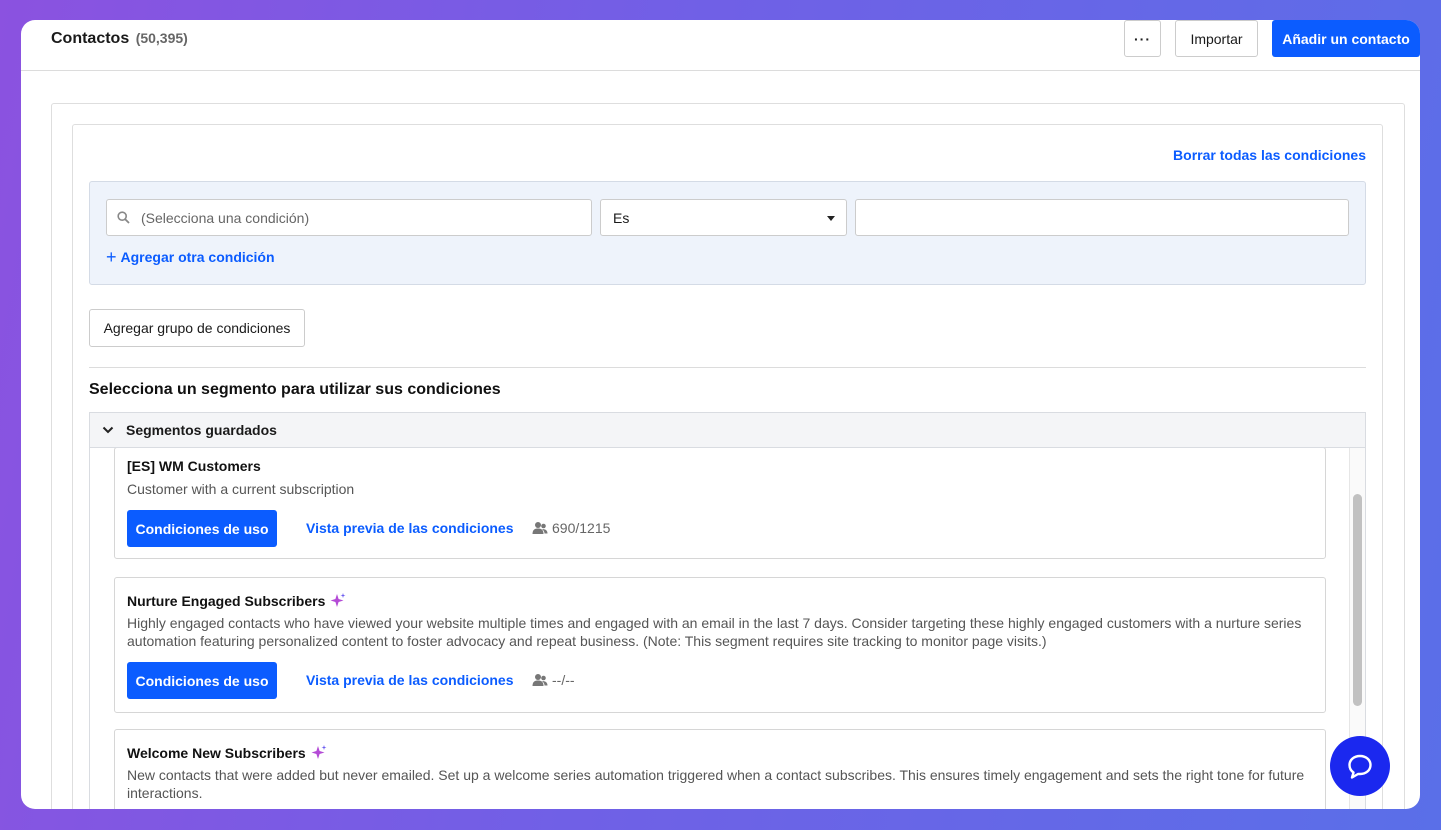 The width and height of the screenshot is (1441, 830). I want to click on caret-down-icon, so click(831, 218).